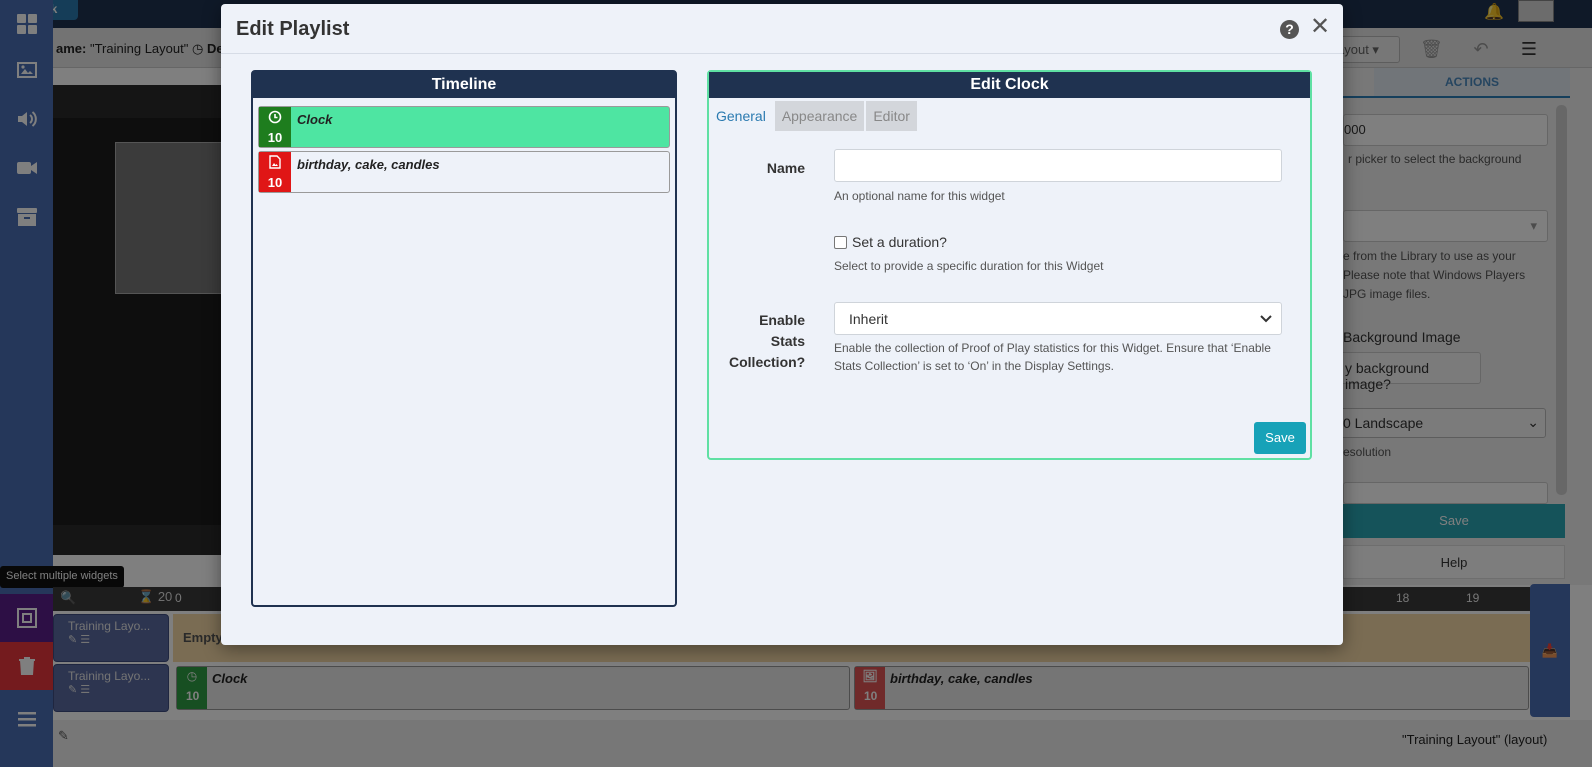 The image size is (1592, 767). I want to click on checkbox, so click(840, 242).